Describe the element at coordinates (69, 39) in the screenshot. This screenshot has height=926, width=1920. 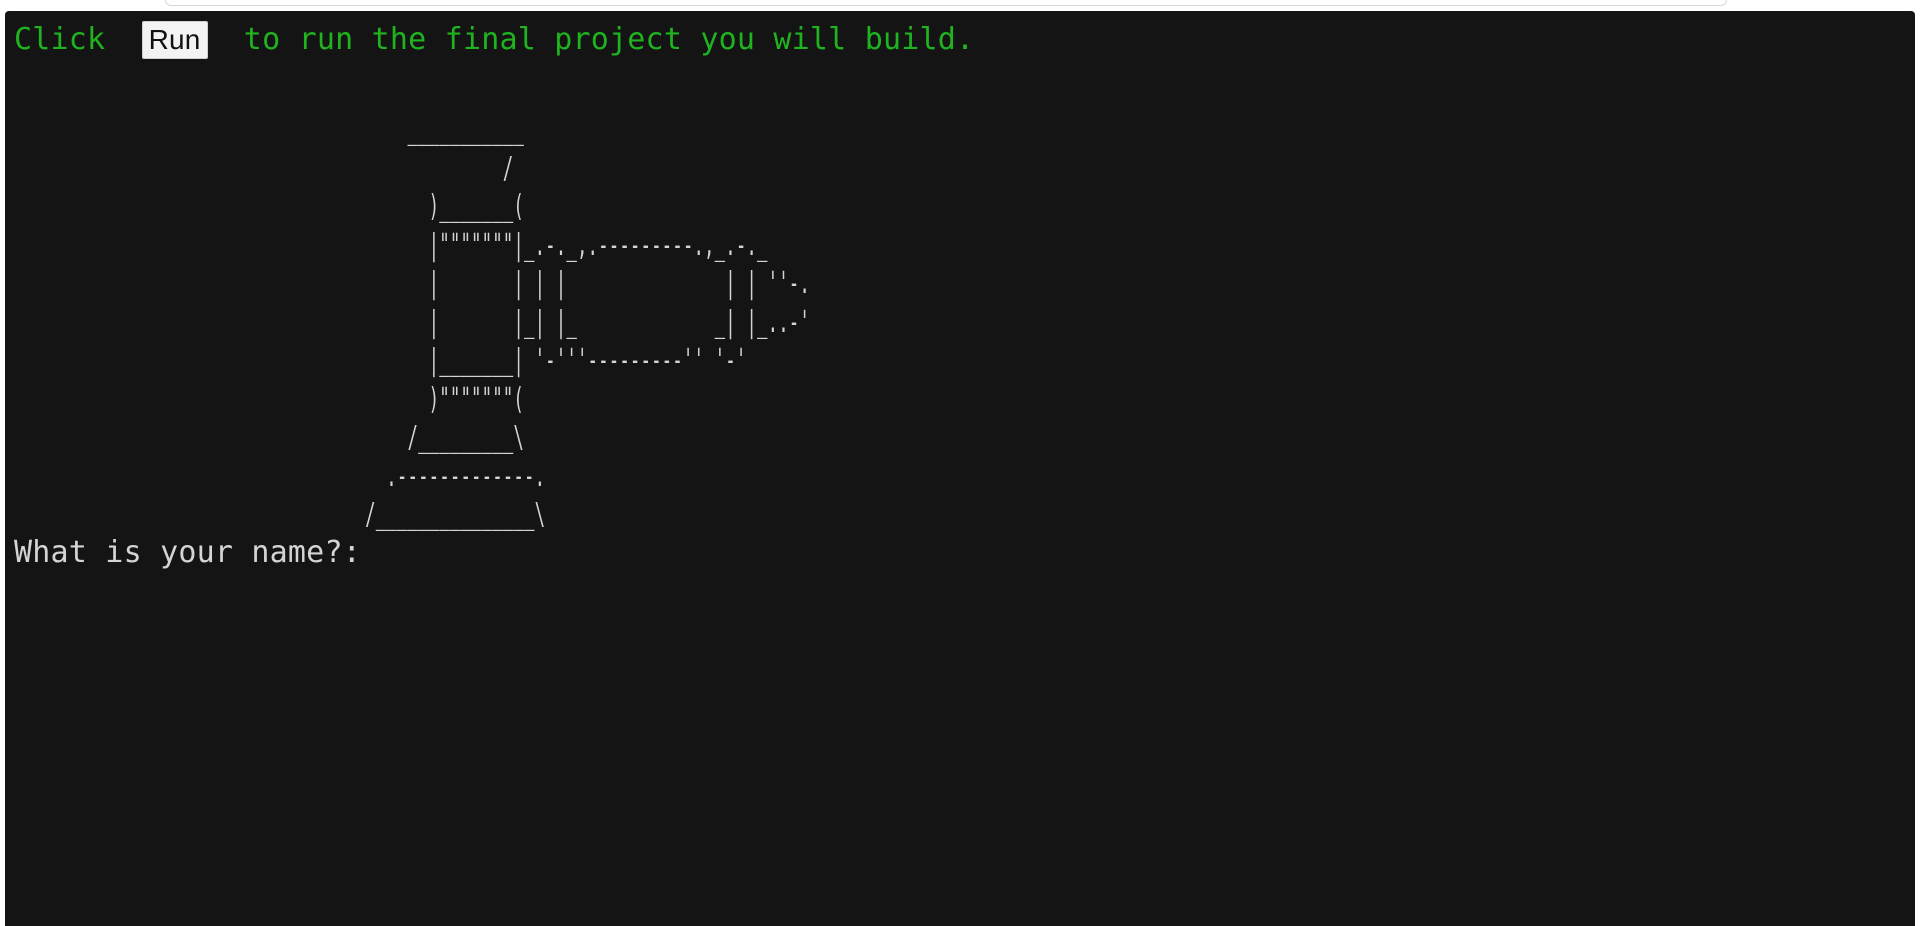
I see `run-hint-prefix: Click` at that location.